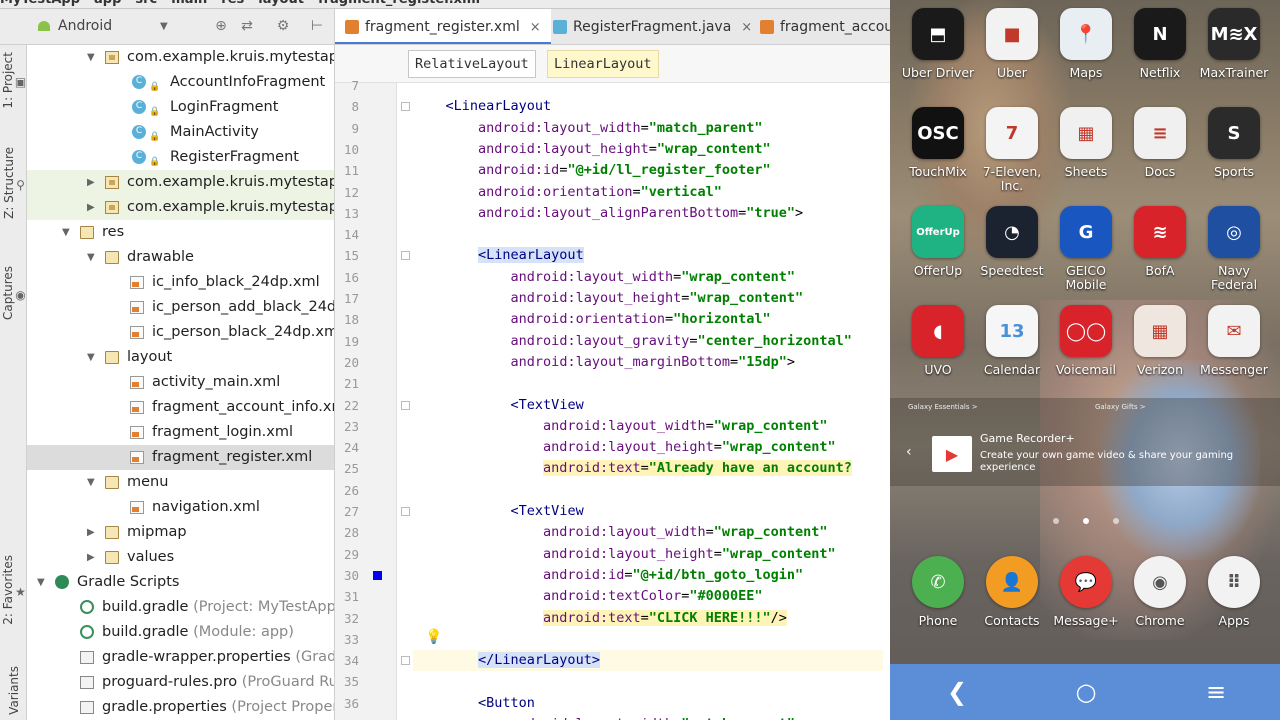 This screenshot has height=720, width=1280. Describe the element at coordinates (180, 532) in the screenshot. I see `tree-row: ▶ mipmap` at that location.